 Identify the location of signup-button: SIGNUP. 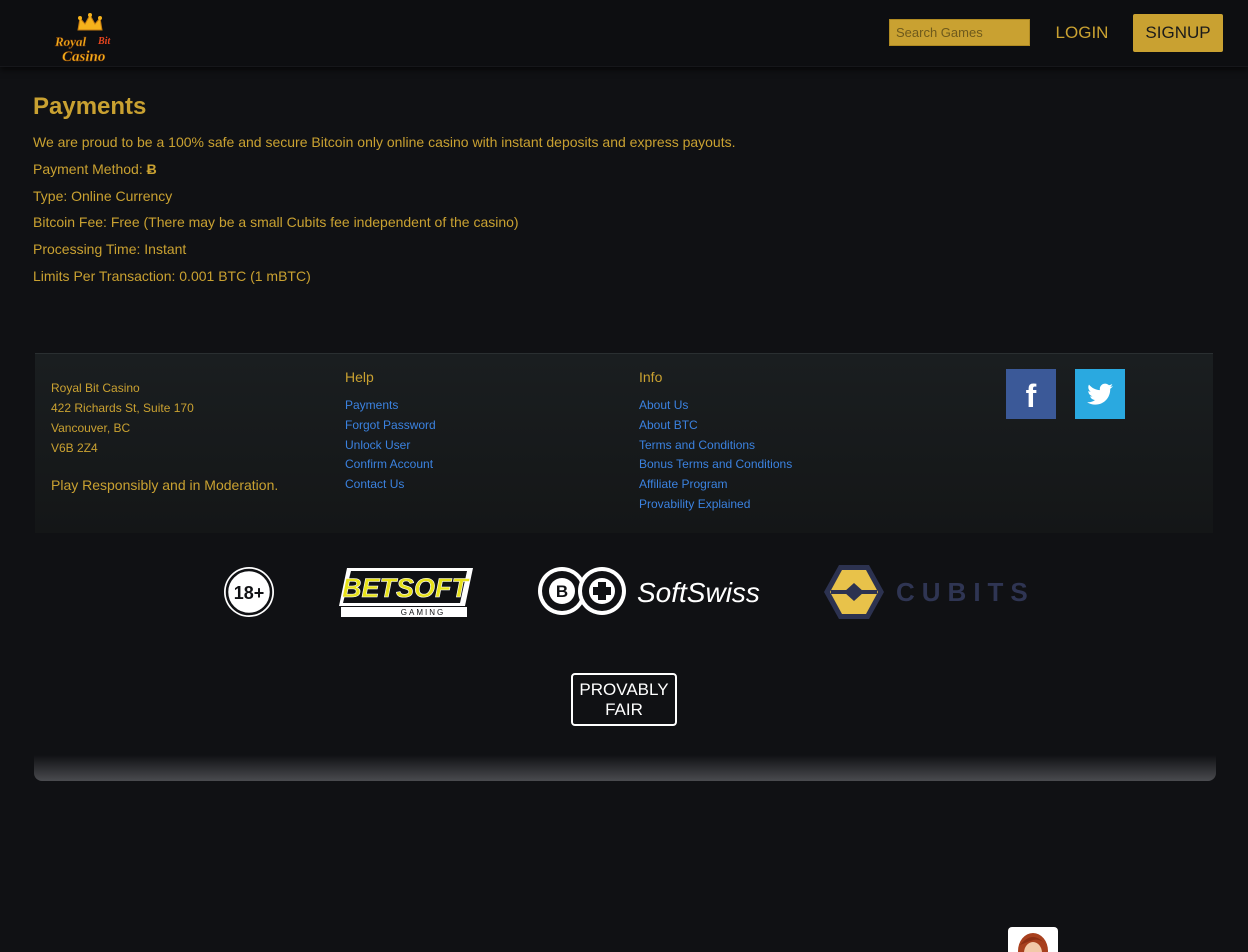
(1178, 33).